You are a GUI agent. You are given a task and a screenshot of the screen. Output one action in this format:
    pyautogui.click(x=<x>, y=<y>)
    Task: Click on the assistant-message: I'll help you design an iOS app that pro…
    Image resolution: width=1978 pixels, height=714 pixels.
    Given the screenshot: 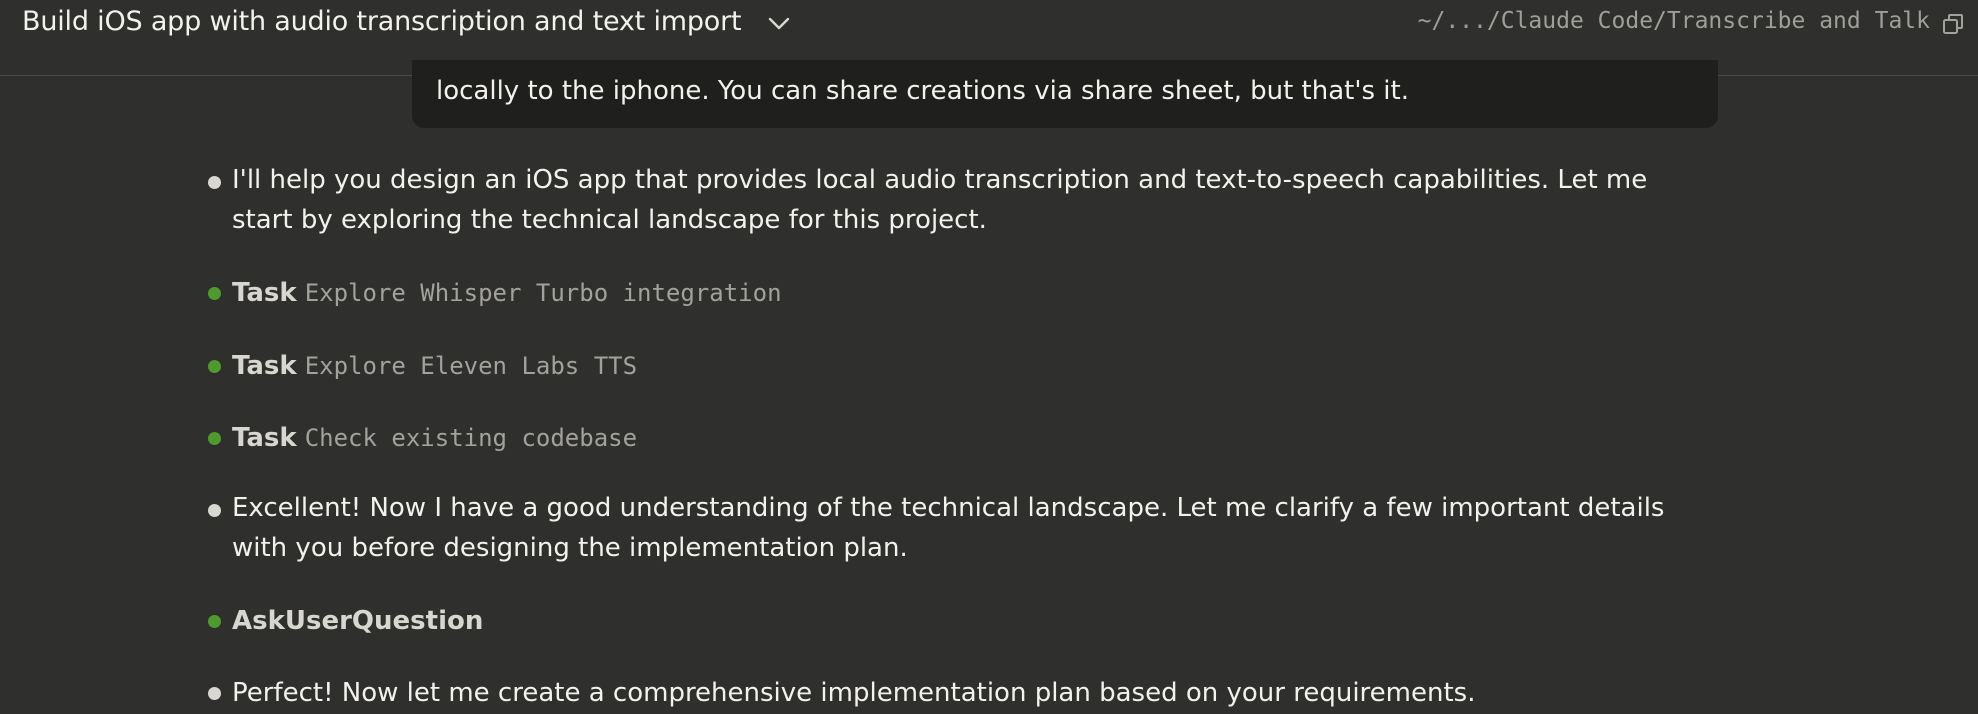 What is the action you would take?
    pyautogui.click(x=940, y=200)
    